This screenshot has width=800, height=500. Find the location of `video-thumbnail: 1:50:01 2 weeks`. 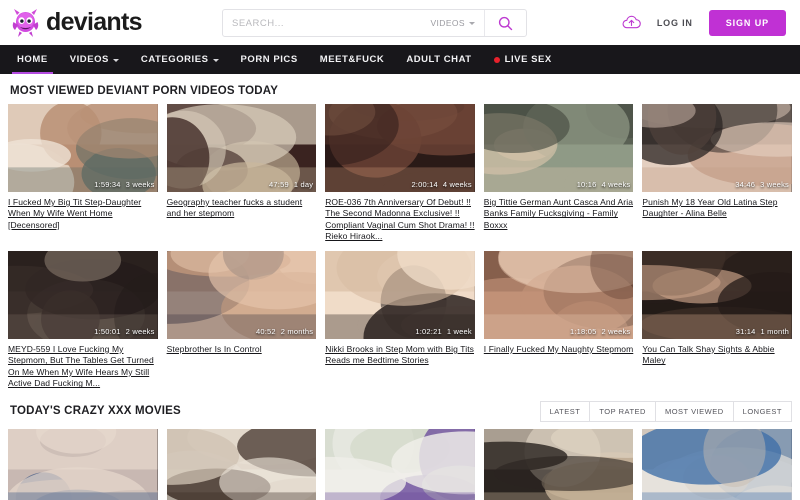

video-thumbnail: 1:50:01 2 weeks is located at coordinates (83, 294).